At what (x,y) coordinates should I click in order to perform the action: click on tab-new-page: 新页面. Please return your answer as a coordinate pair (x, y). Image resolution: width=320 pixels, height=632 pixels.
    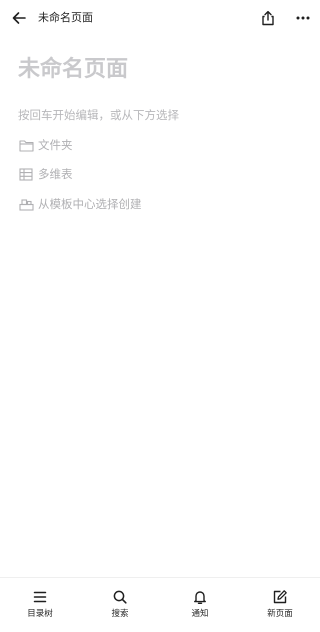
    Looking at the image, I should click on (280, 605).